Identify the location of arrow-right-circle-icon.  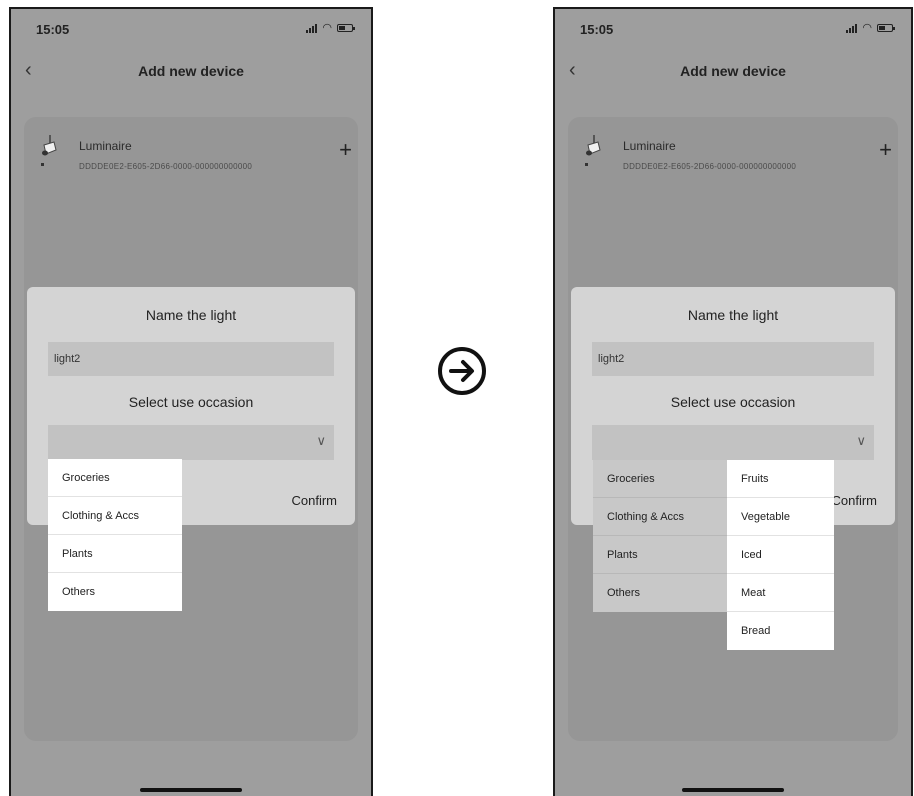
(462, 371).